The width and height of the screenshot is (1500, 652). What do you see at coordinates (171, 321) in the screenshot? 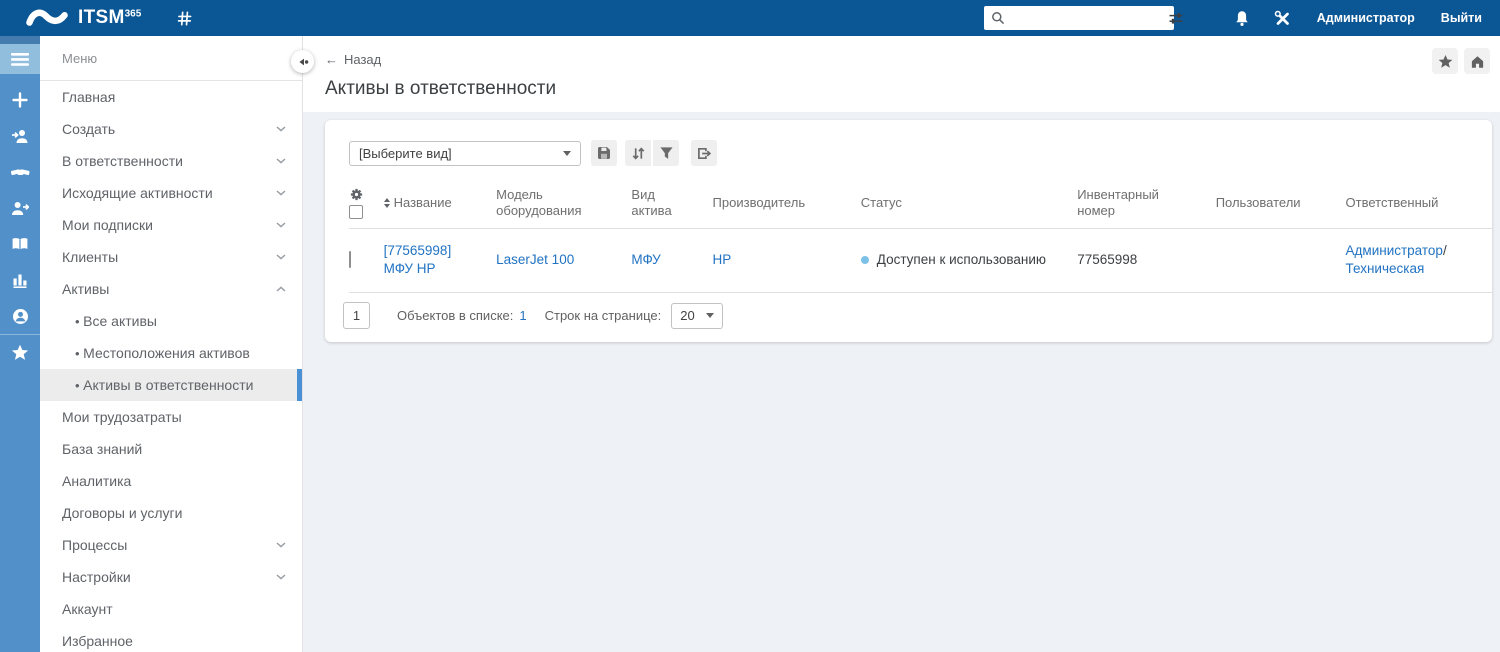
I see `sidebar-item-all-assets: Все активы` at bounding box center [171, 321].